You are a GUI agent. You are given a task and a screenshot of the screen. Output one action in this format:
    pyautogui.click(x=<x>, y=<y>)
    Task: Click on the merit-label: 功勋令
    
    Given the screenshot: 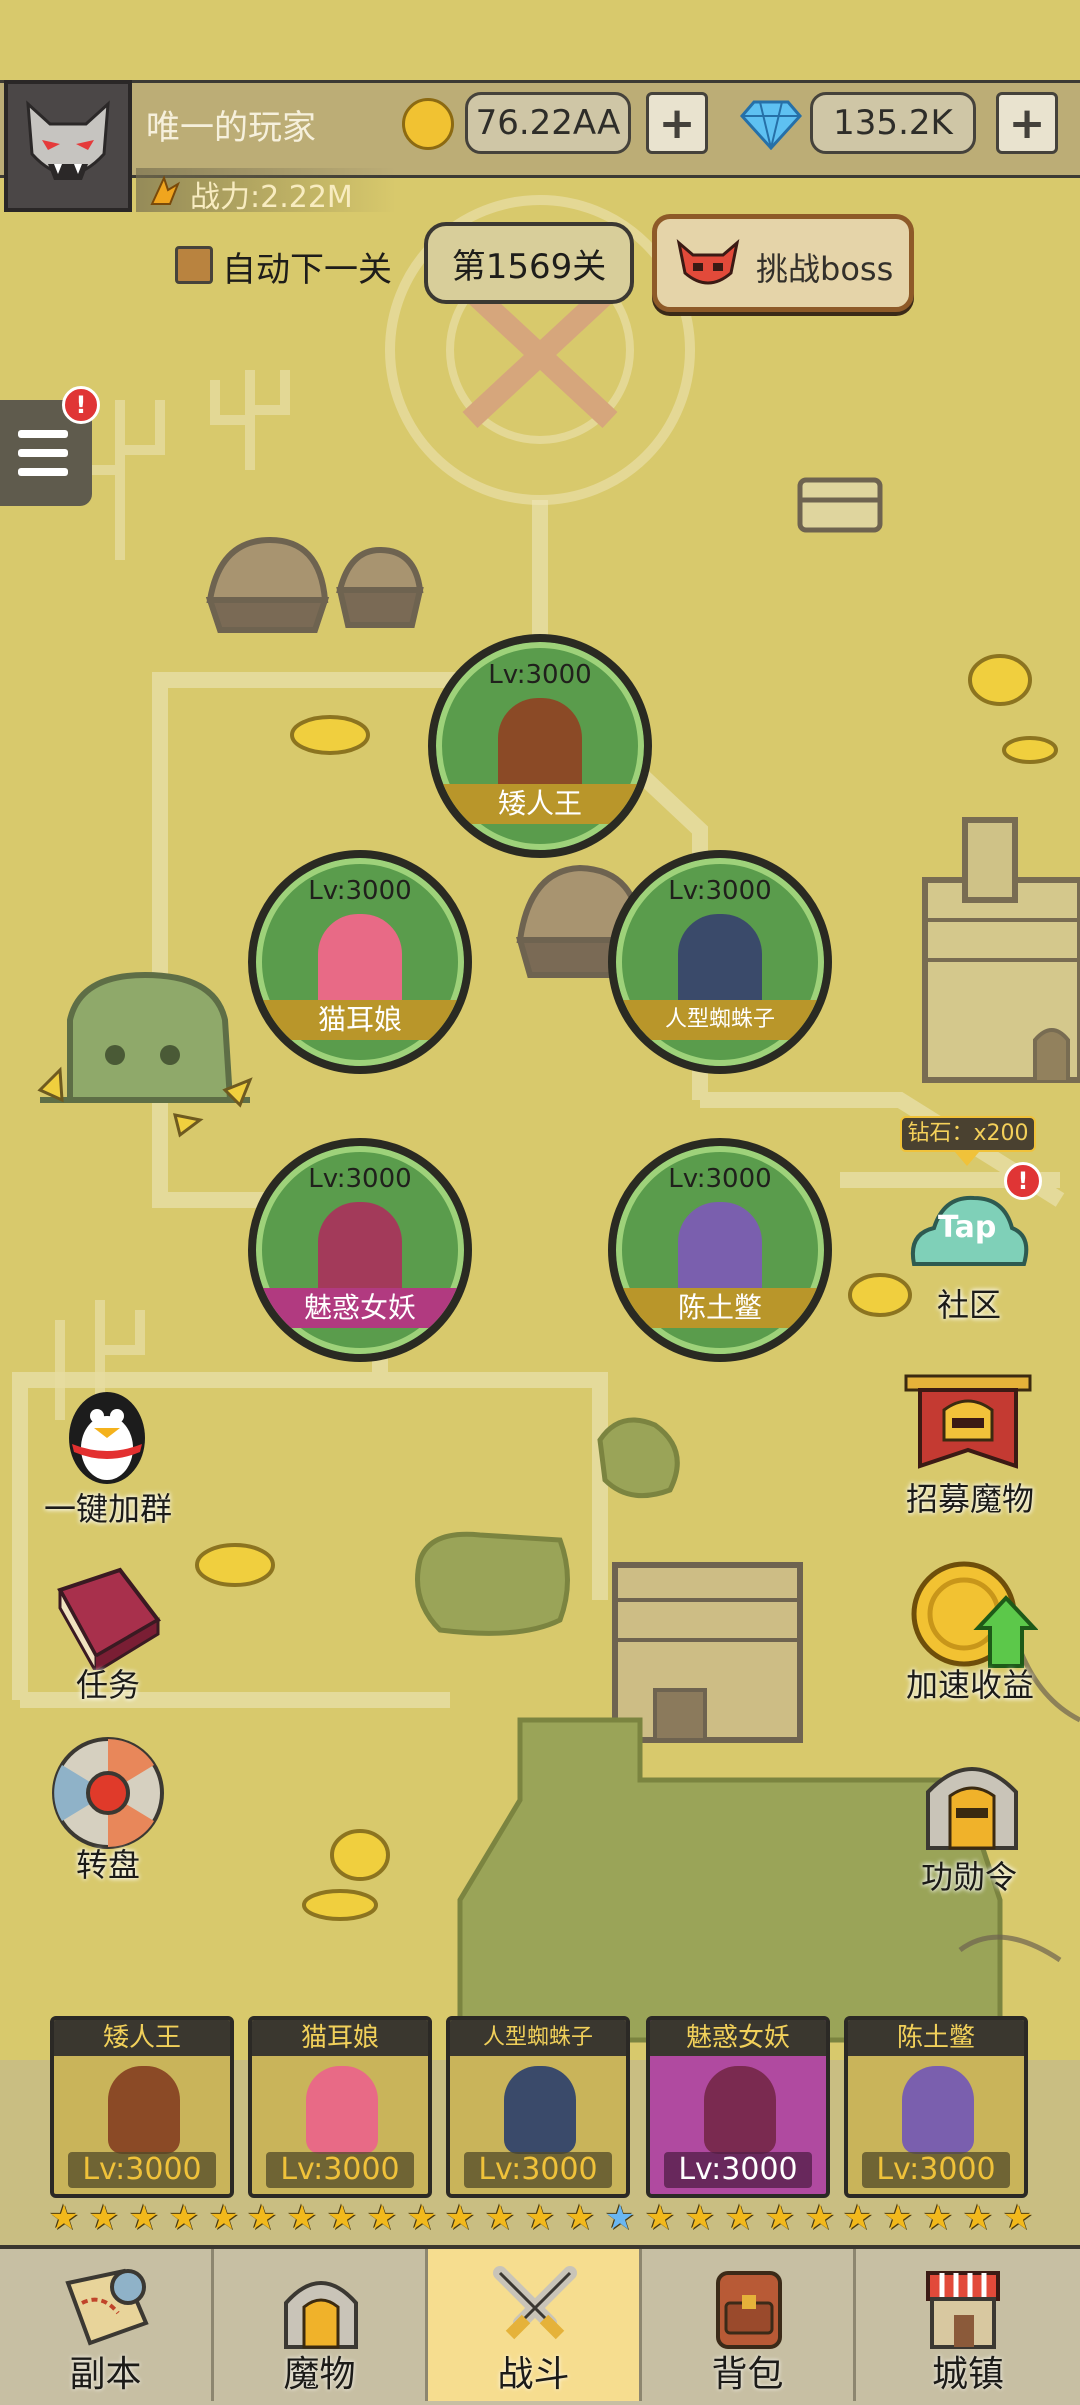 What is the action you would take?
    pyautogui.click(x=968, y=1877)
    